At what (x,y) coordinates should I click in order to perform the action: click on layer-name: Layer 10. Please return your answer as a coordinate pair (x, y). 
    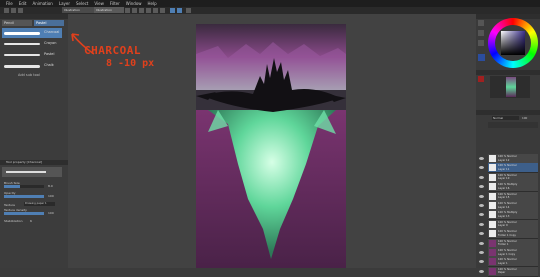
    Looking at the image, I should click on (504, 179).